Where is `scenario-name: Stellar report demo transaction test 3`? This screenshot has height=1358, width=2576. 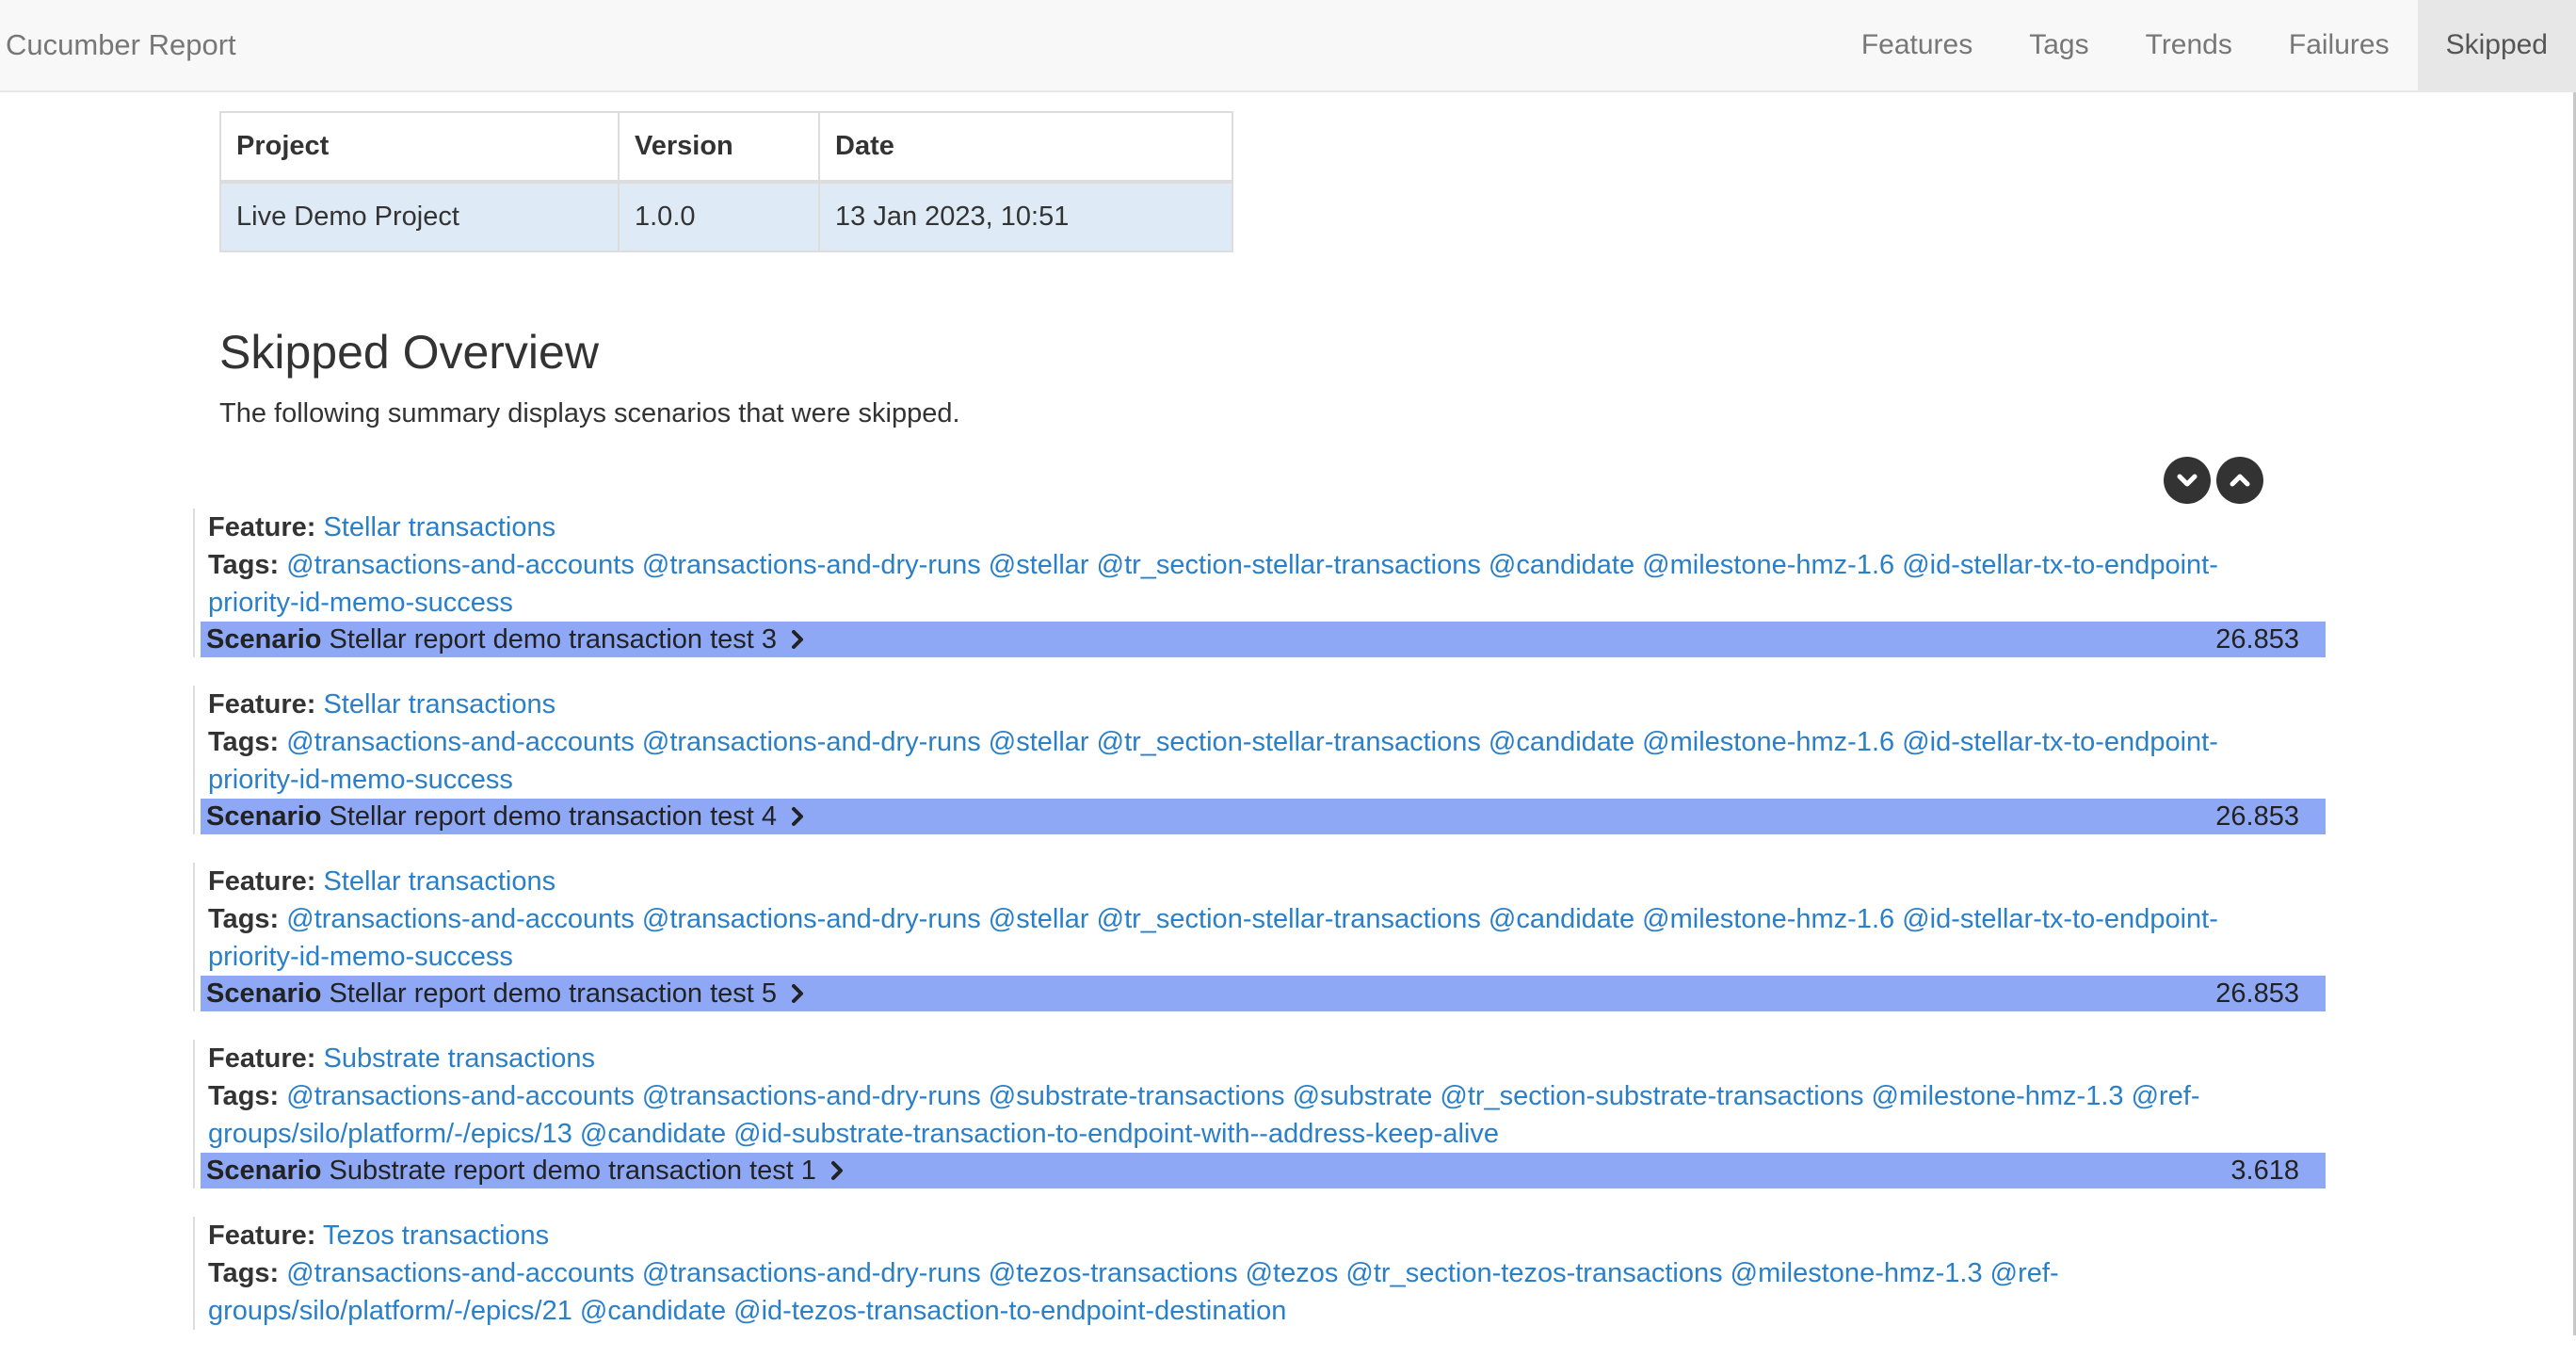 scenario-name: Stellar report demo transaction test 3 is located at coordinates (553, 639).